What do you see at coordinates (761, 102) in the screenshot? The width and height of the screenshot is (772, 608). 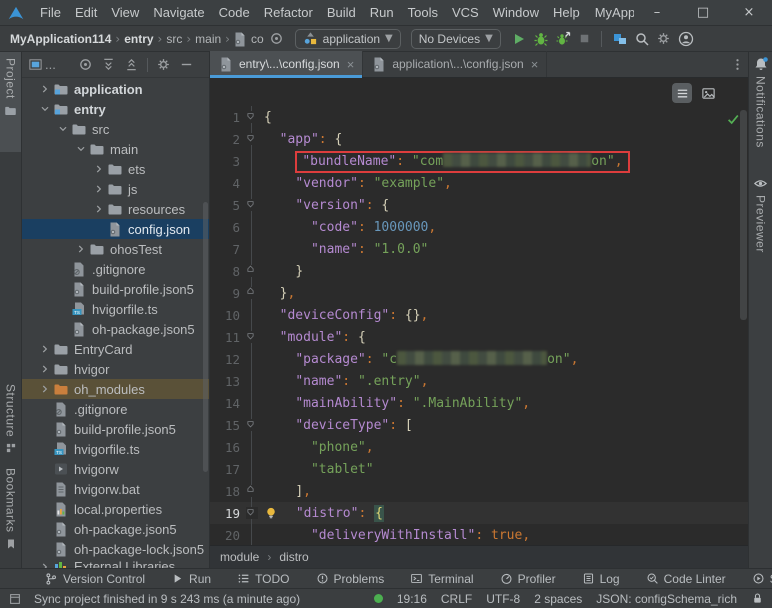 I see `toolwindow-notifications-button: Notifications` at bounding box center [761, 102].